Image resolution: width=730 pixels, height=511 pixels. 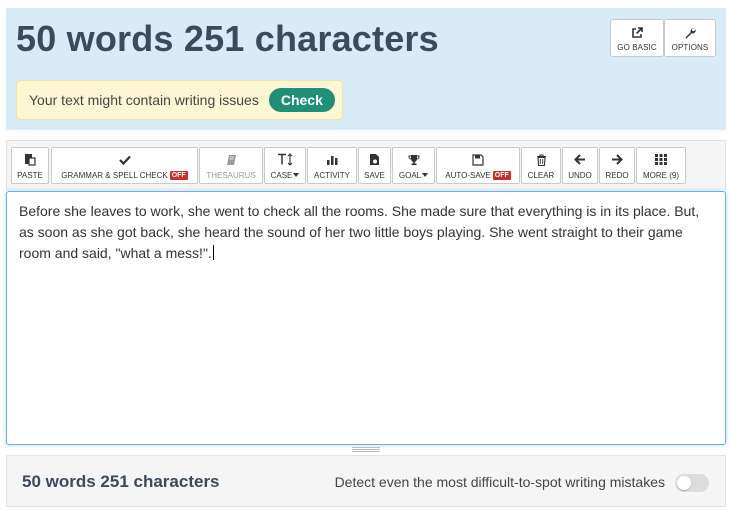 I want to click on undo-label: UNDO, so click(x=580, y=175).